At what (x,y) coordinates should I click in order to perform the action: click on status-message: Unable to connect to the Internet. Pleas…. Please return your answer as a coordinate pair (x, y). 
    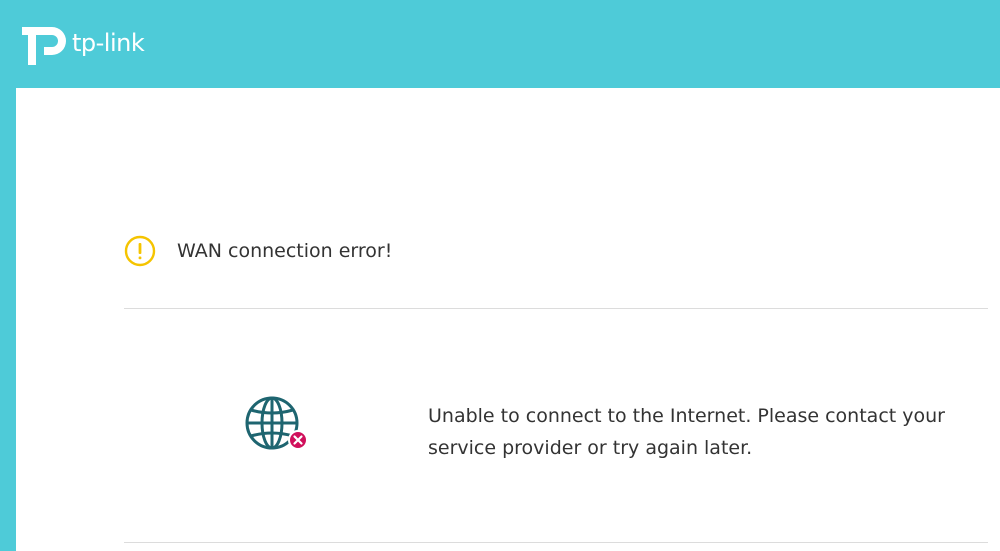
    Looking at the image, I should click on (686, 432).